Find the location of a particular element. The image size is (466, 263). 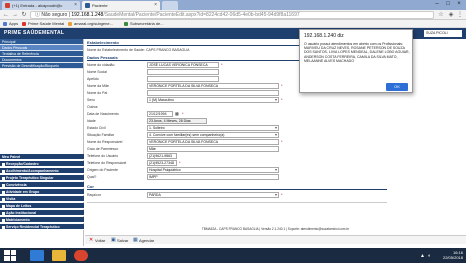

telefone-responsavel-input: (21)9523-27348 is located at coordinates (162, 163).